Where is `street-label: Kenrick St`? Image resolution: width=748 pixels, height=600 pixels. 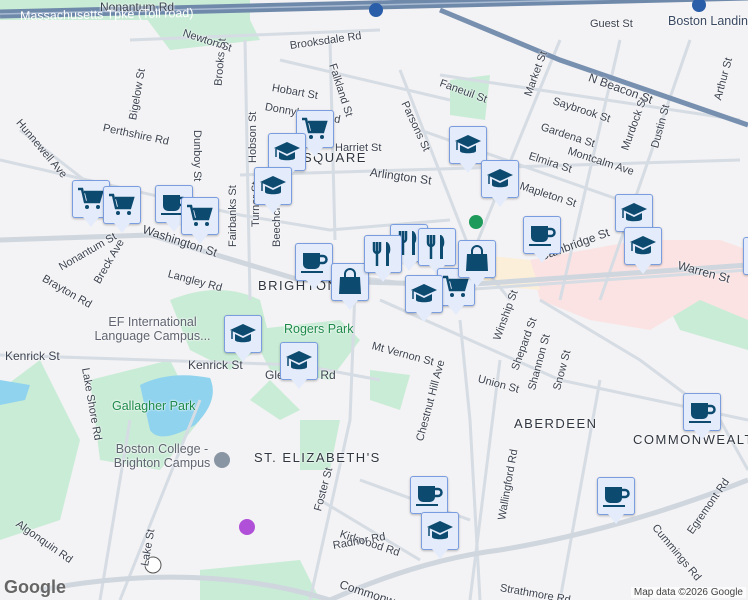
street-label: Kenrick St is located at coordinates (32, 356).